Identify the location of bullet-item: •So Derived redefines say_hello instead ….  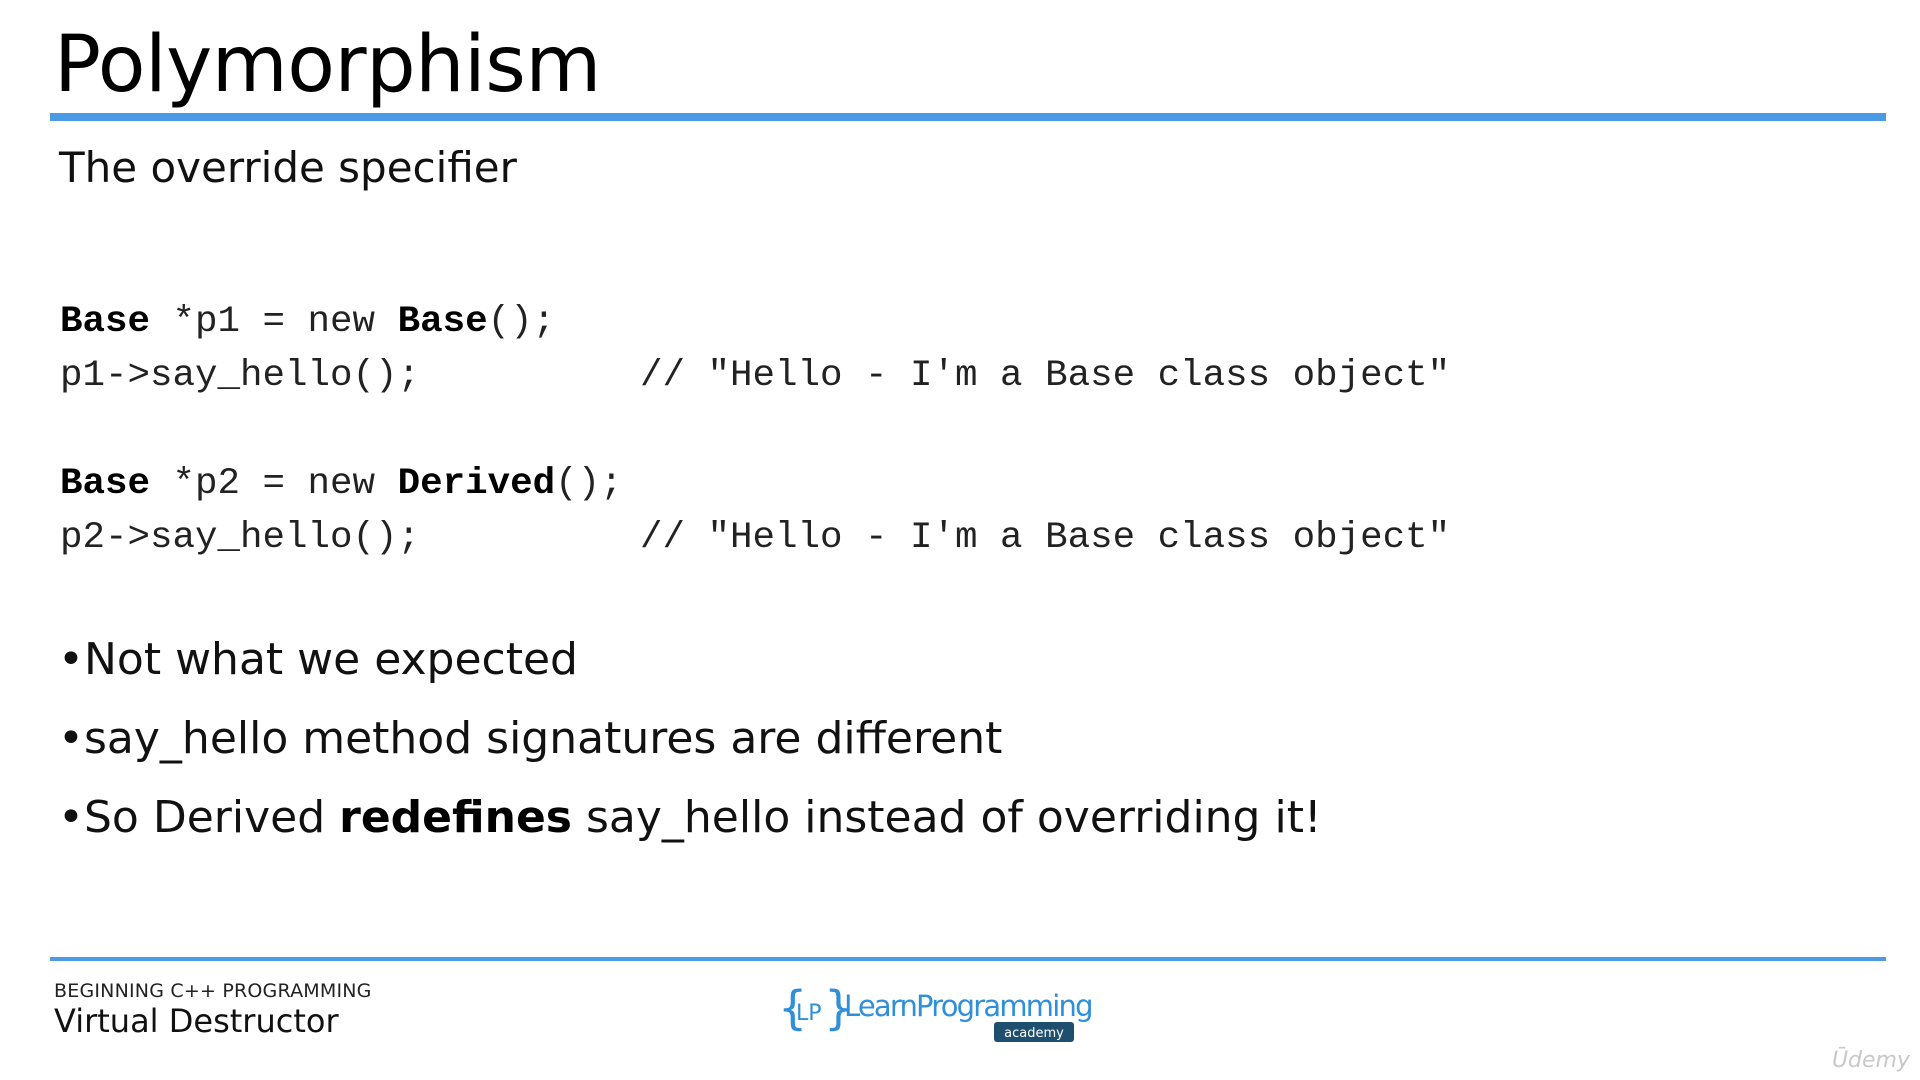
(690, 825).